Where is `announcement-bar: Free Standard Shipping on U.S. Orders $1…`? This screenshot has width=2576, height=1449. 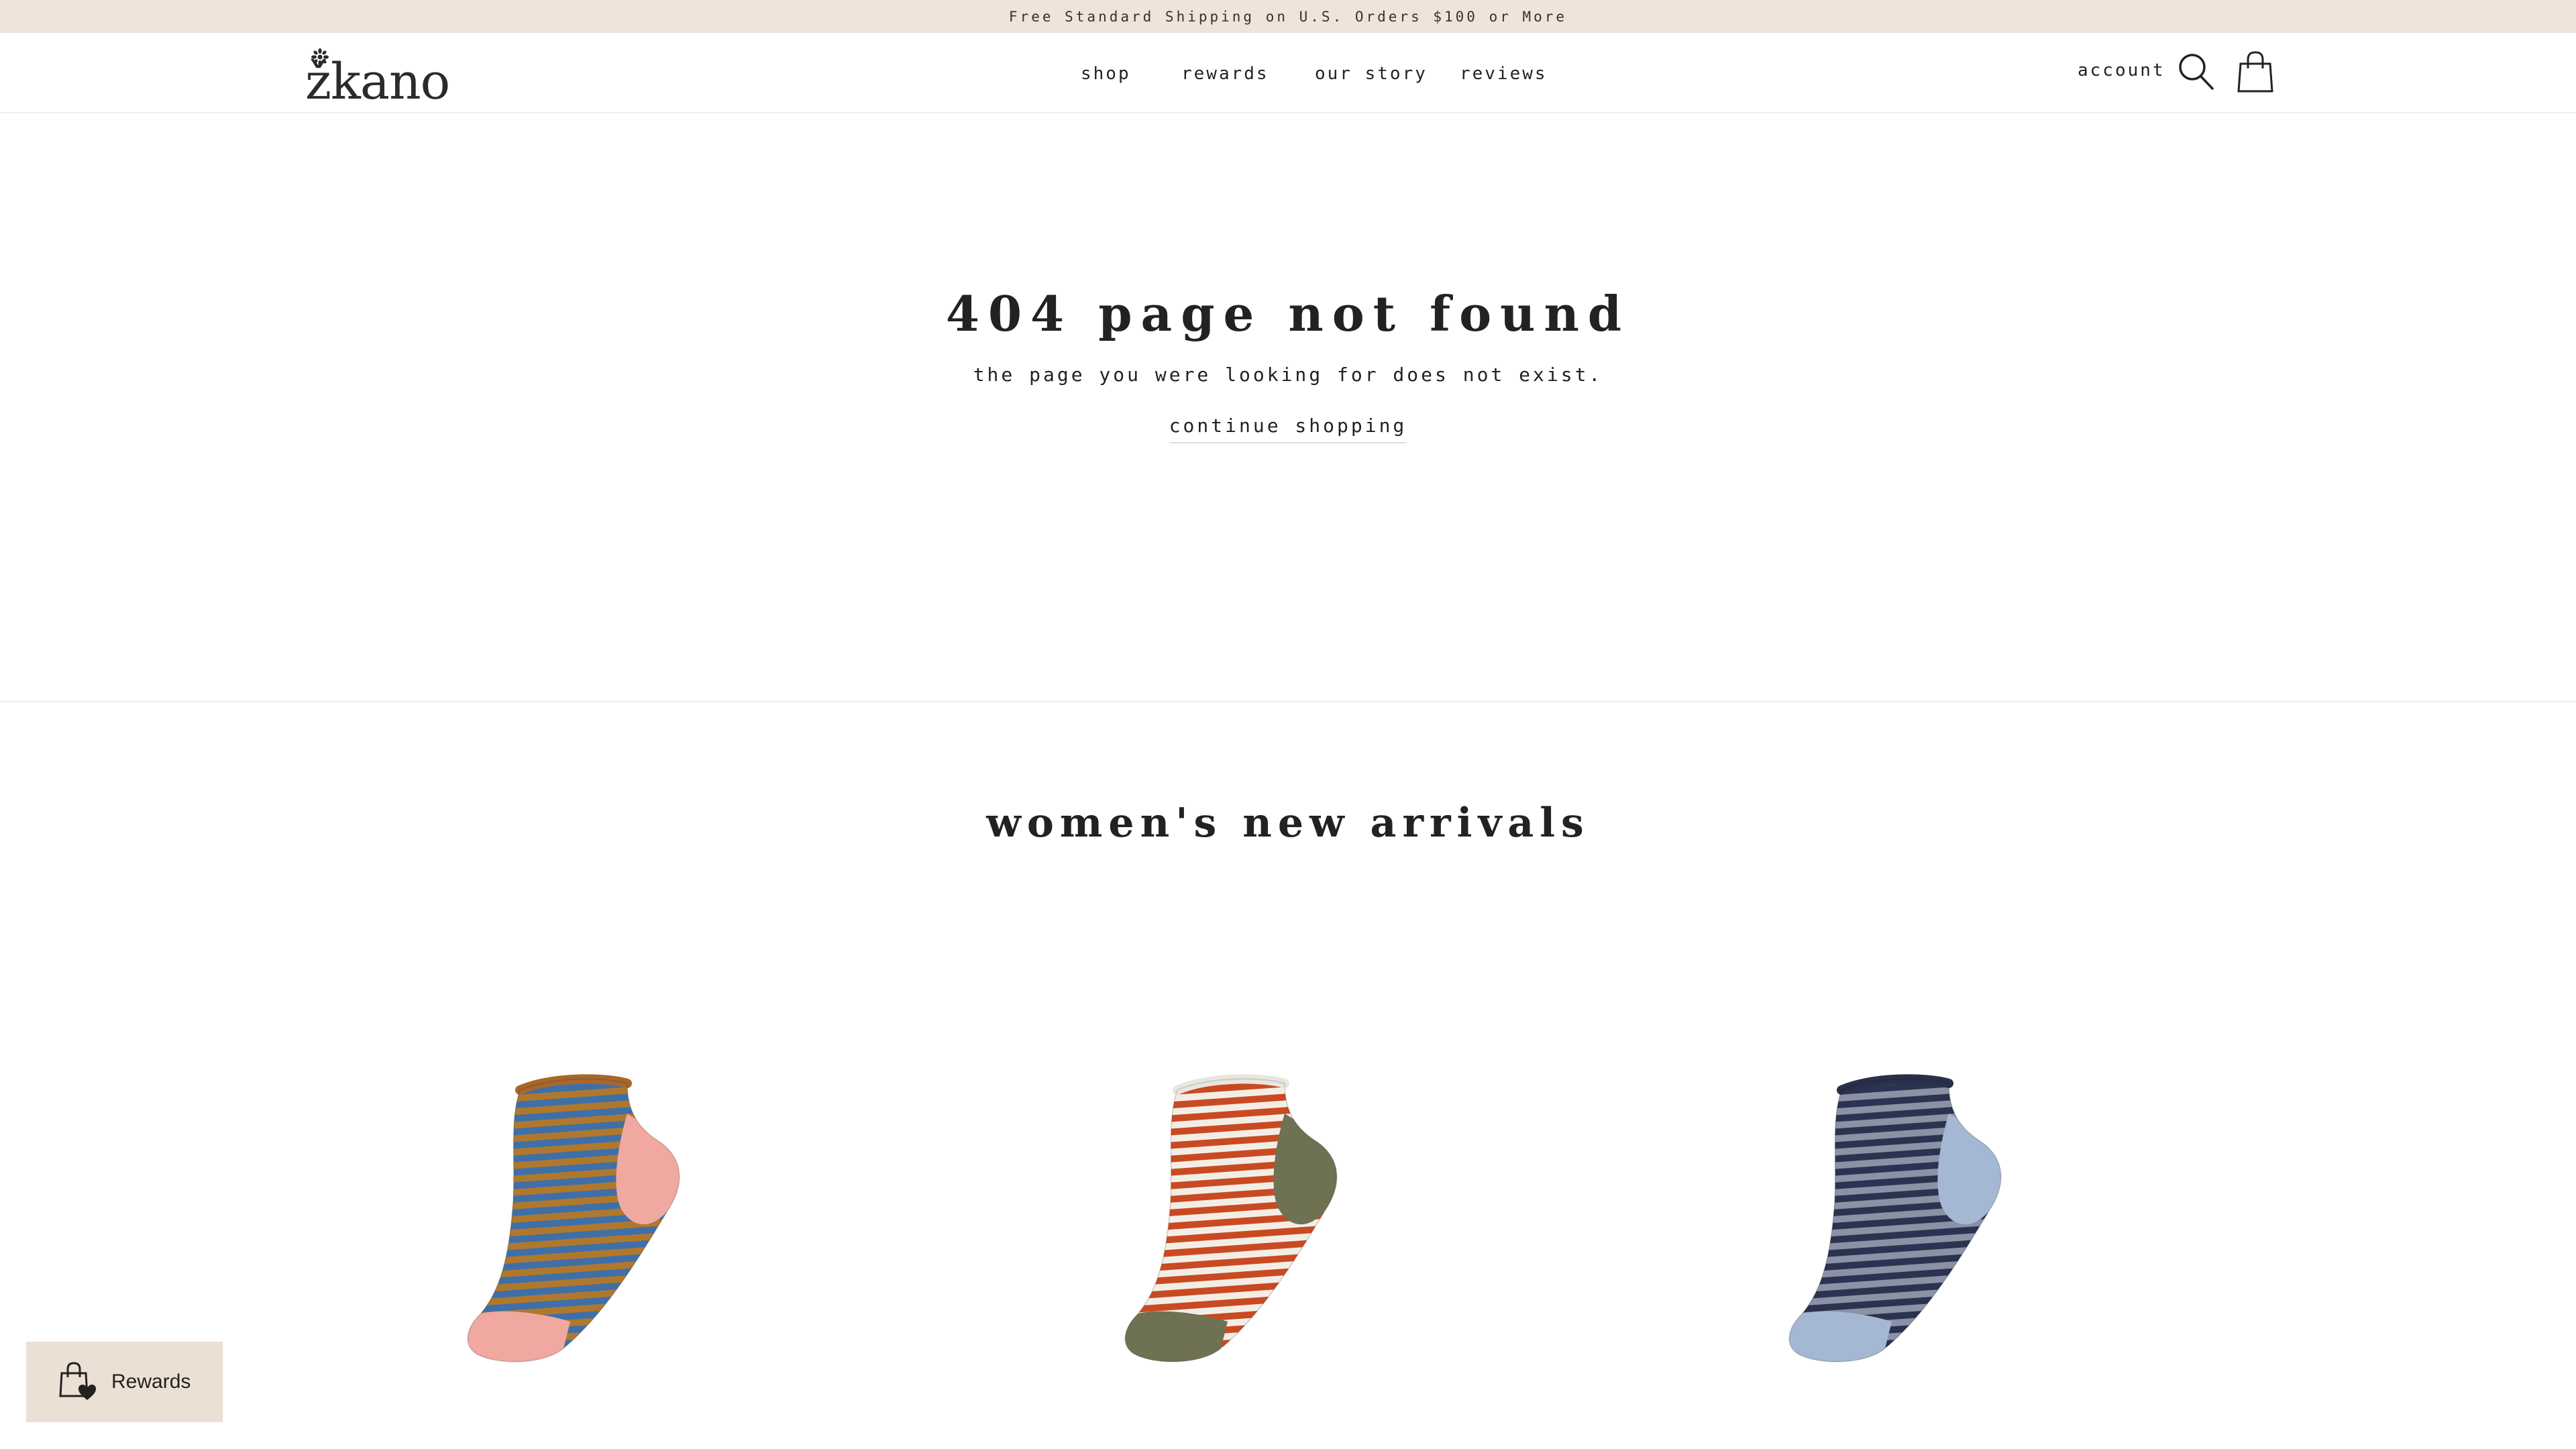 announcement-bar: Free Standard Shipping on U.S. Orders $1… is located at coordinates (1288, 16).